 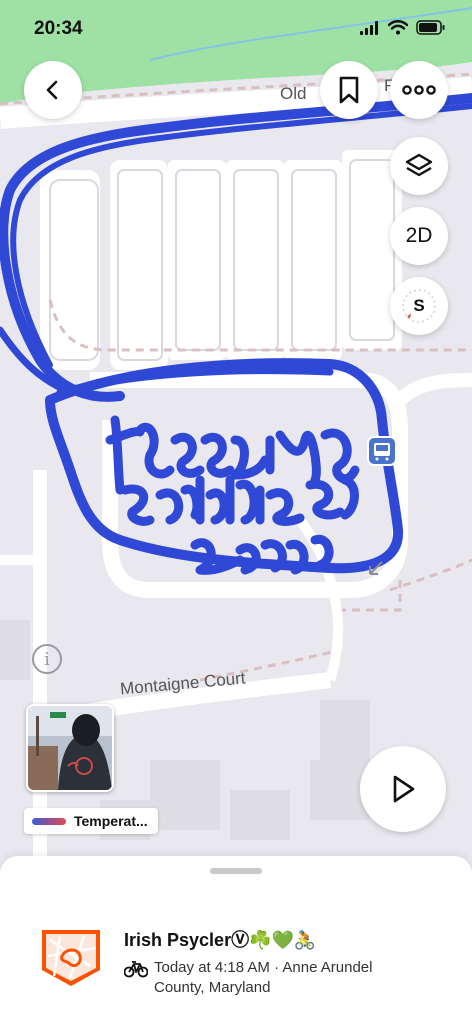 I want to click on bus-stop-icon, so click(x=382, y=451).